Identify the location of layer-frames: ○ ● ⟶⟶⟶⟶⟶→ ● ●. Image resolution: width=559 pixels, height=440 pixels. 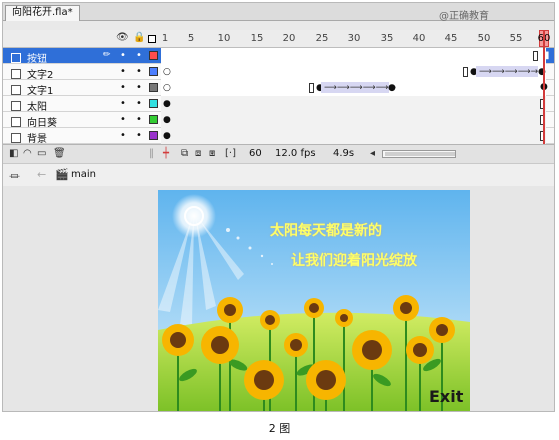
(354, 88).